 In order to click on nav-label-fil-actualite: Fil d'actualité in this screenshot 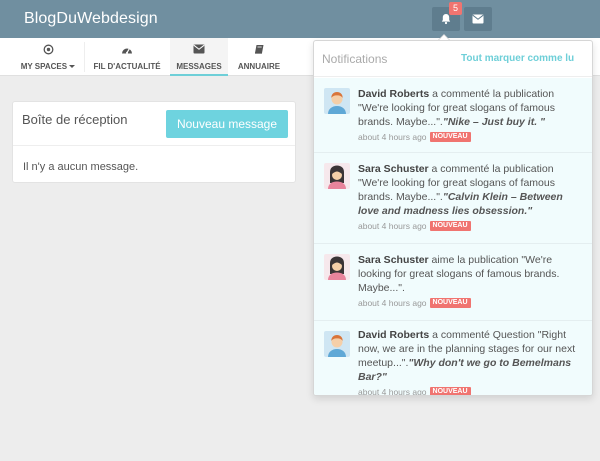, I will do `click(127, 66)`.